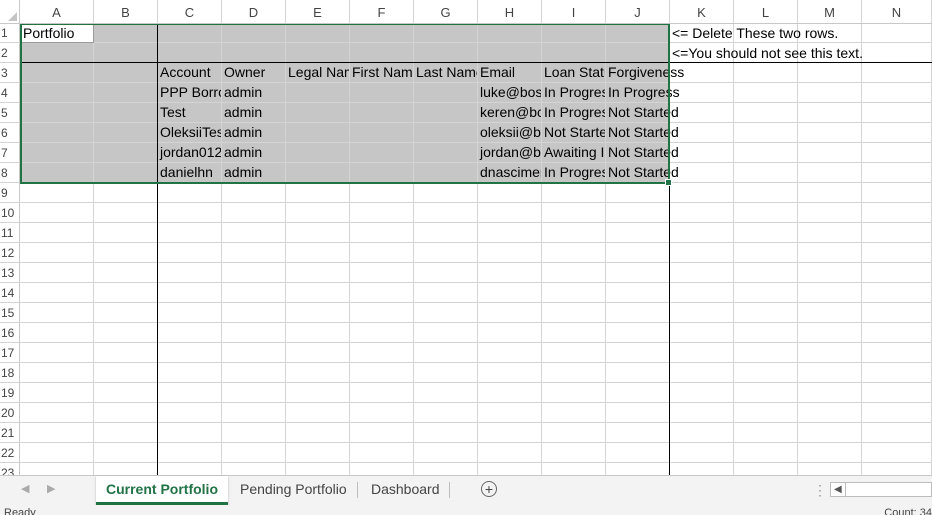  What do you see at coordinates (382, 333) in the screenshot?
I see `cell-f16` at bounding box center [382, 333].